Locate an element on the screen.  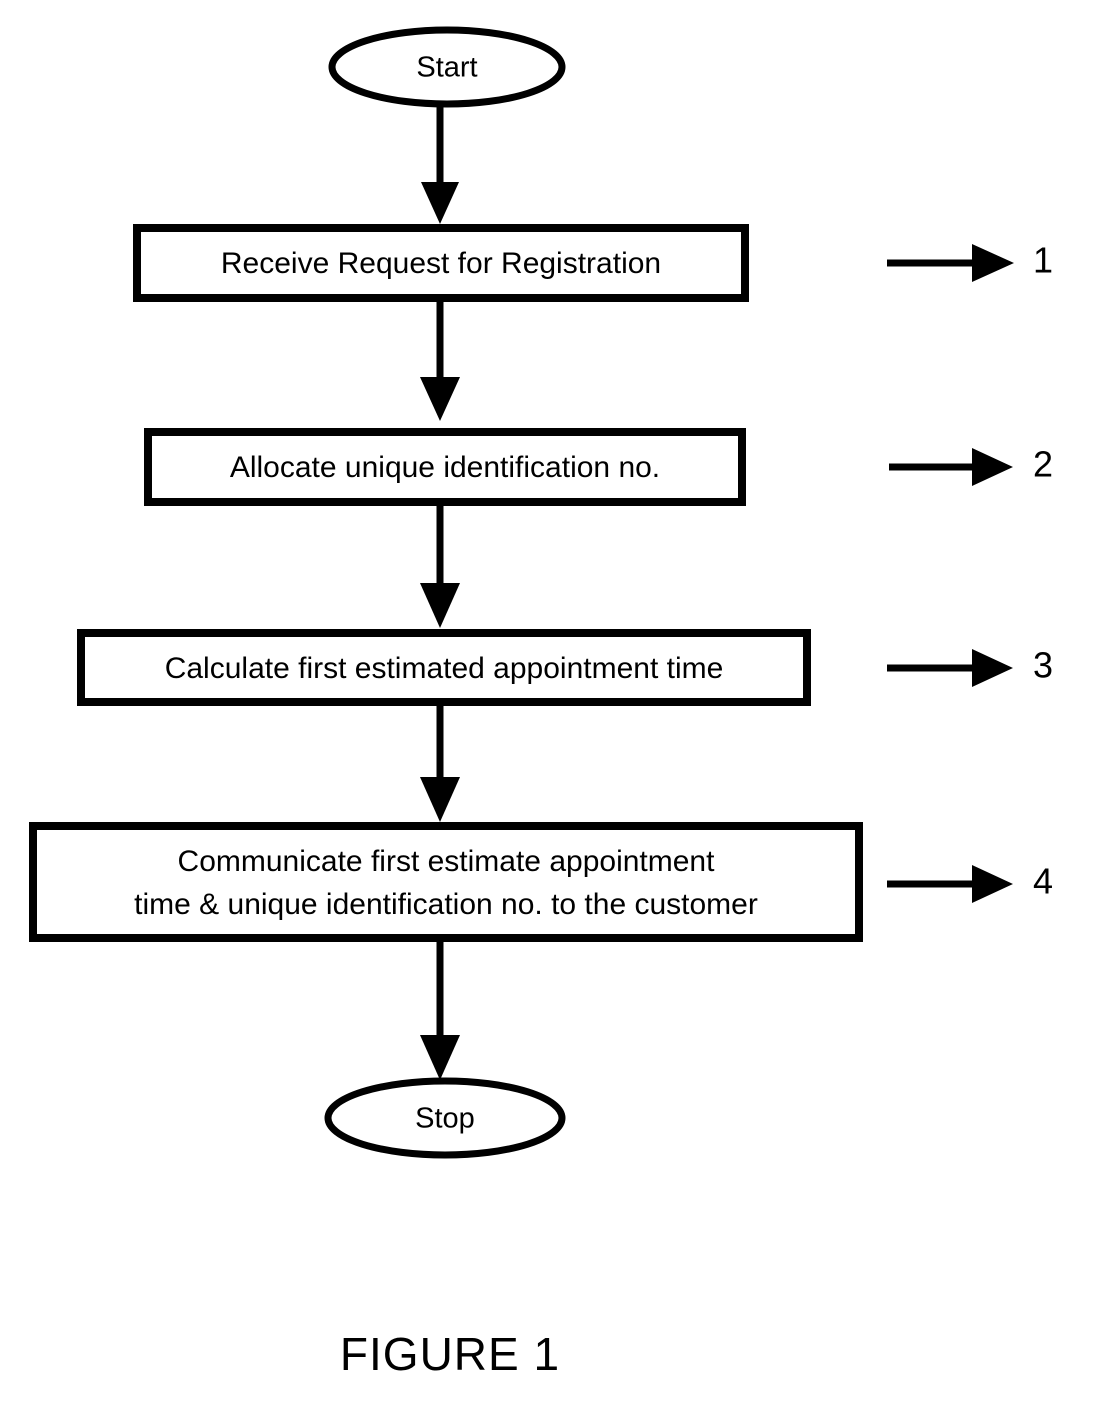
stop-label: Stop is located at coordinates (445, 1119).